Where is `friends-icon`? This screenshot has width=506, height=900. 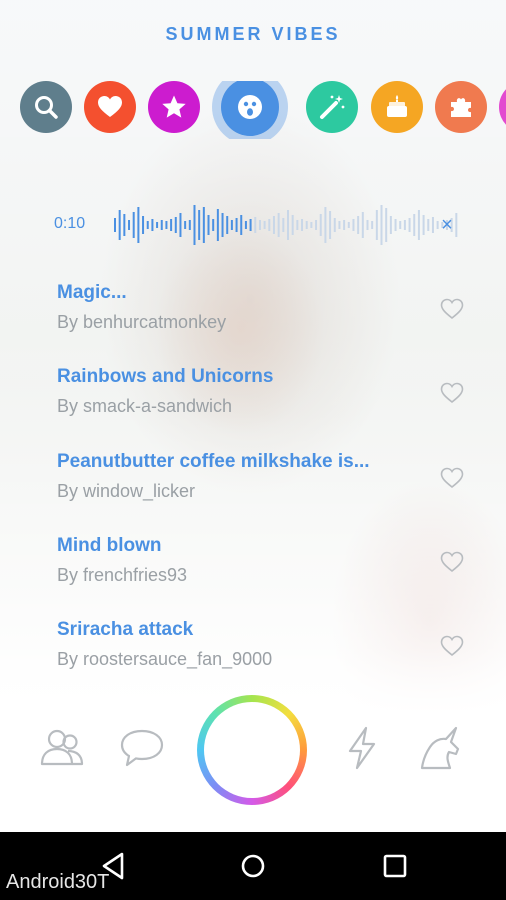
friends-icon is located at coordinates (62, 748).